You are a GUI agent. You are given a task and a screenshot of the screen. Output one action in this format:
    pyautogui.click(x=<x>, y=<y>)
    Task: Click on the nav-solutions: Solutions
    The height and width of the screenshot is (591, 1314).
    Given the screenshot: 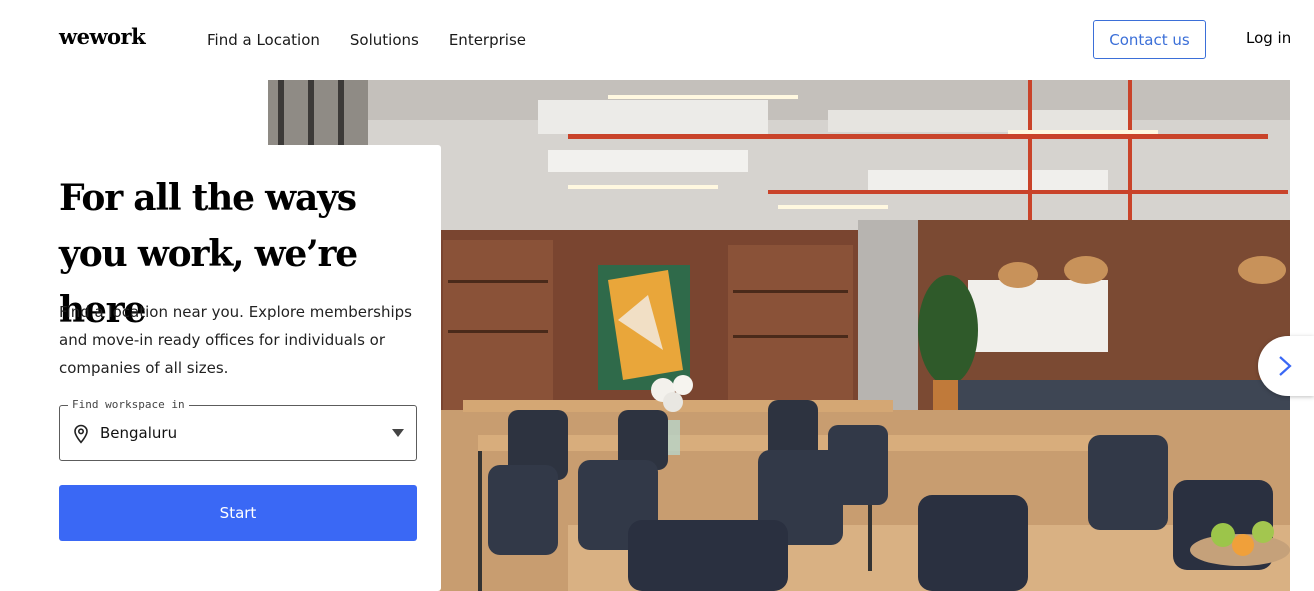 What is the action you would take?
    pyautogui.click(x=384, y=40)
    